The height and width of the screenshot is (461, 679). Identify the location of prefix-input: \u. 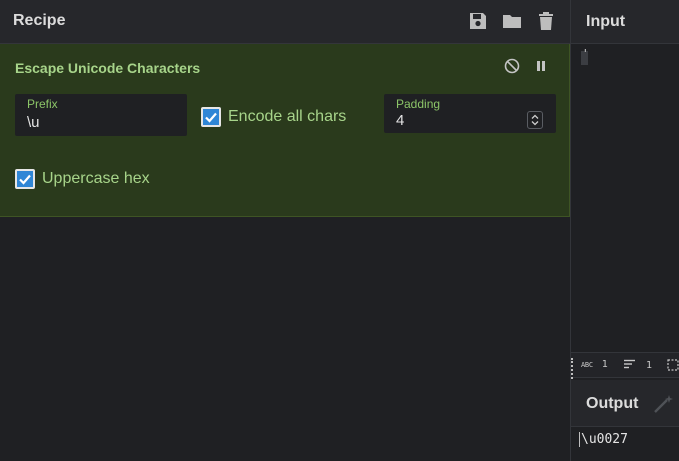
(33, 122).